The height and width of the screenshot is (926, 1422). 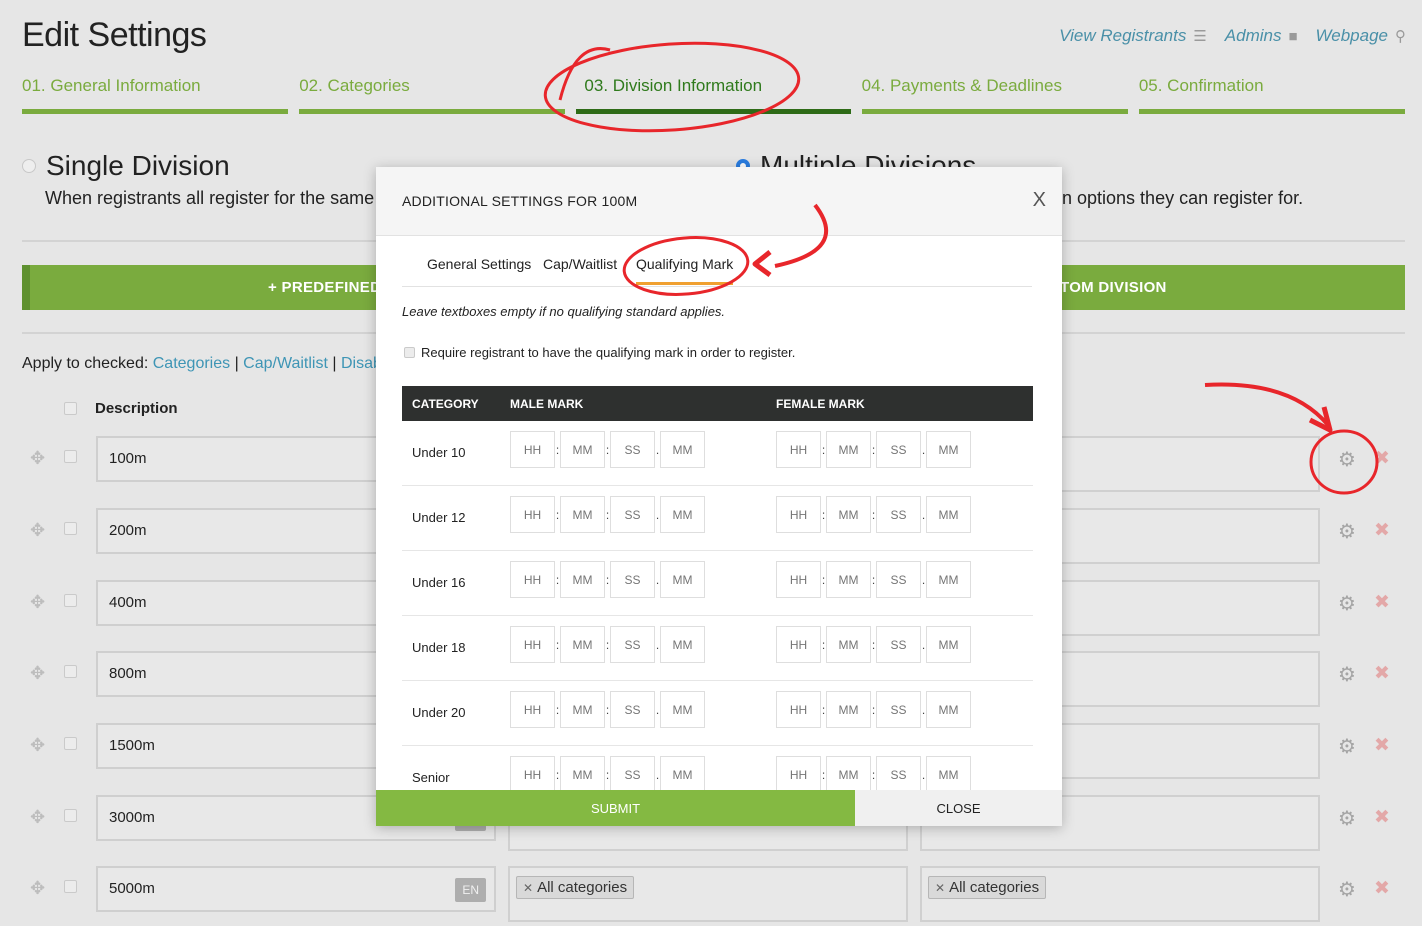 I want to click on division-name-input: 5000m EN, so click(x=296, y=889).